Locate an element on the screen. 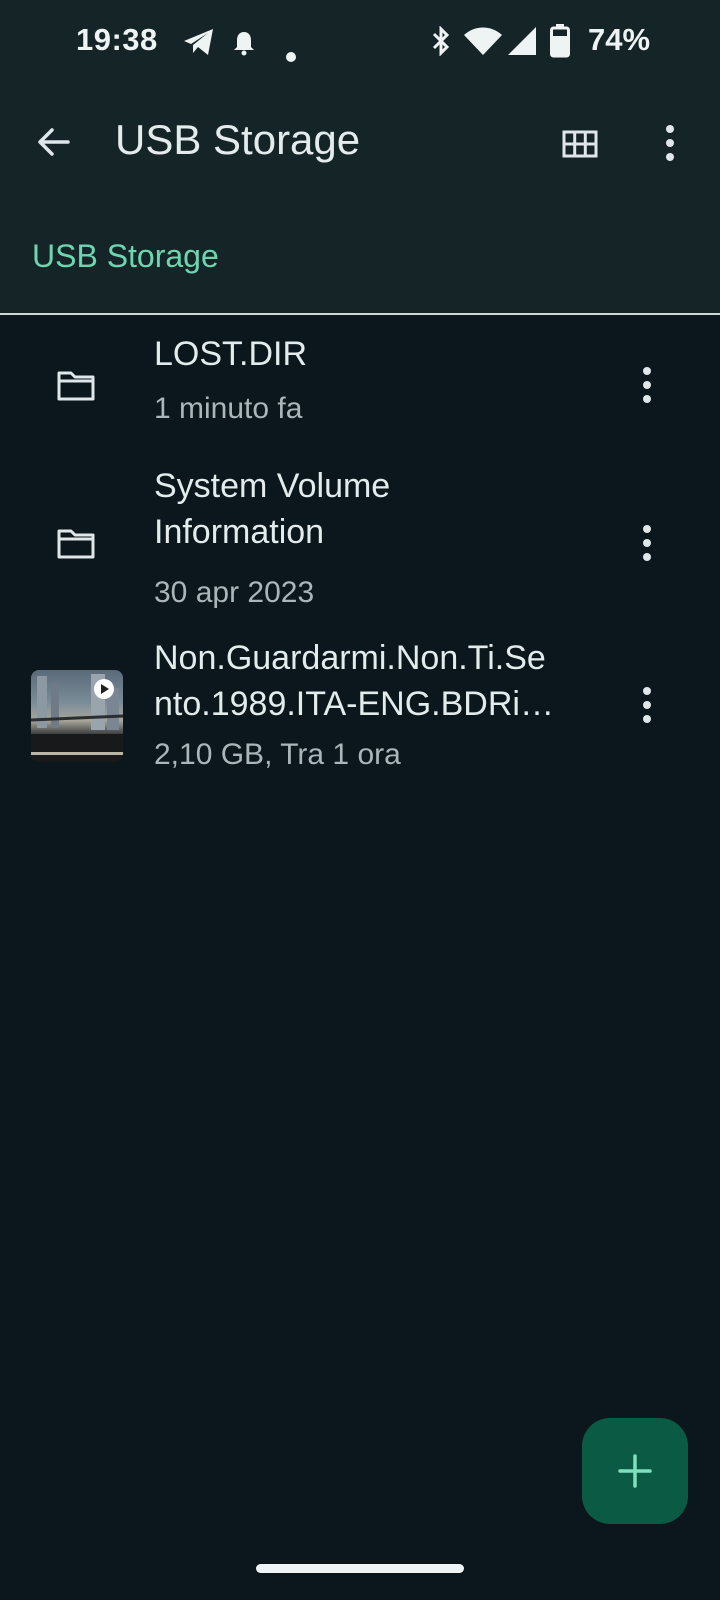  back-arrow-icon is located at coordinates (54, 142).